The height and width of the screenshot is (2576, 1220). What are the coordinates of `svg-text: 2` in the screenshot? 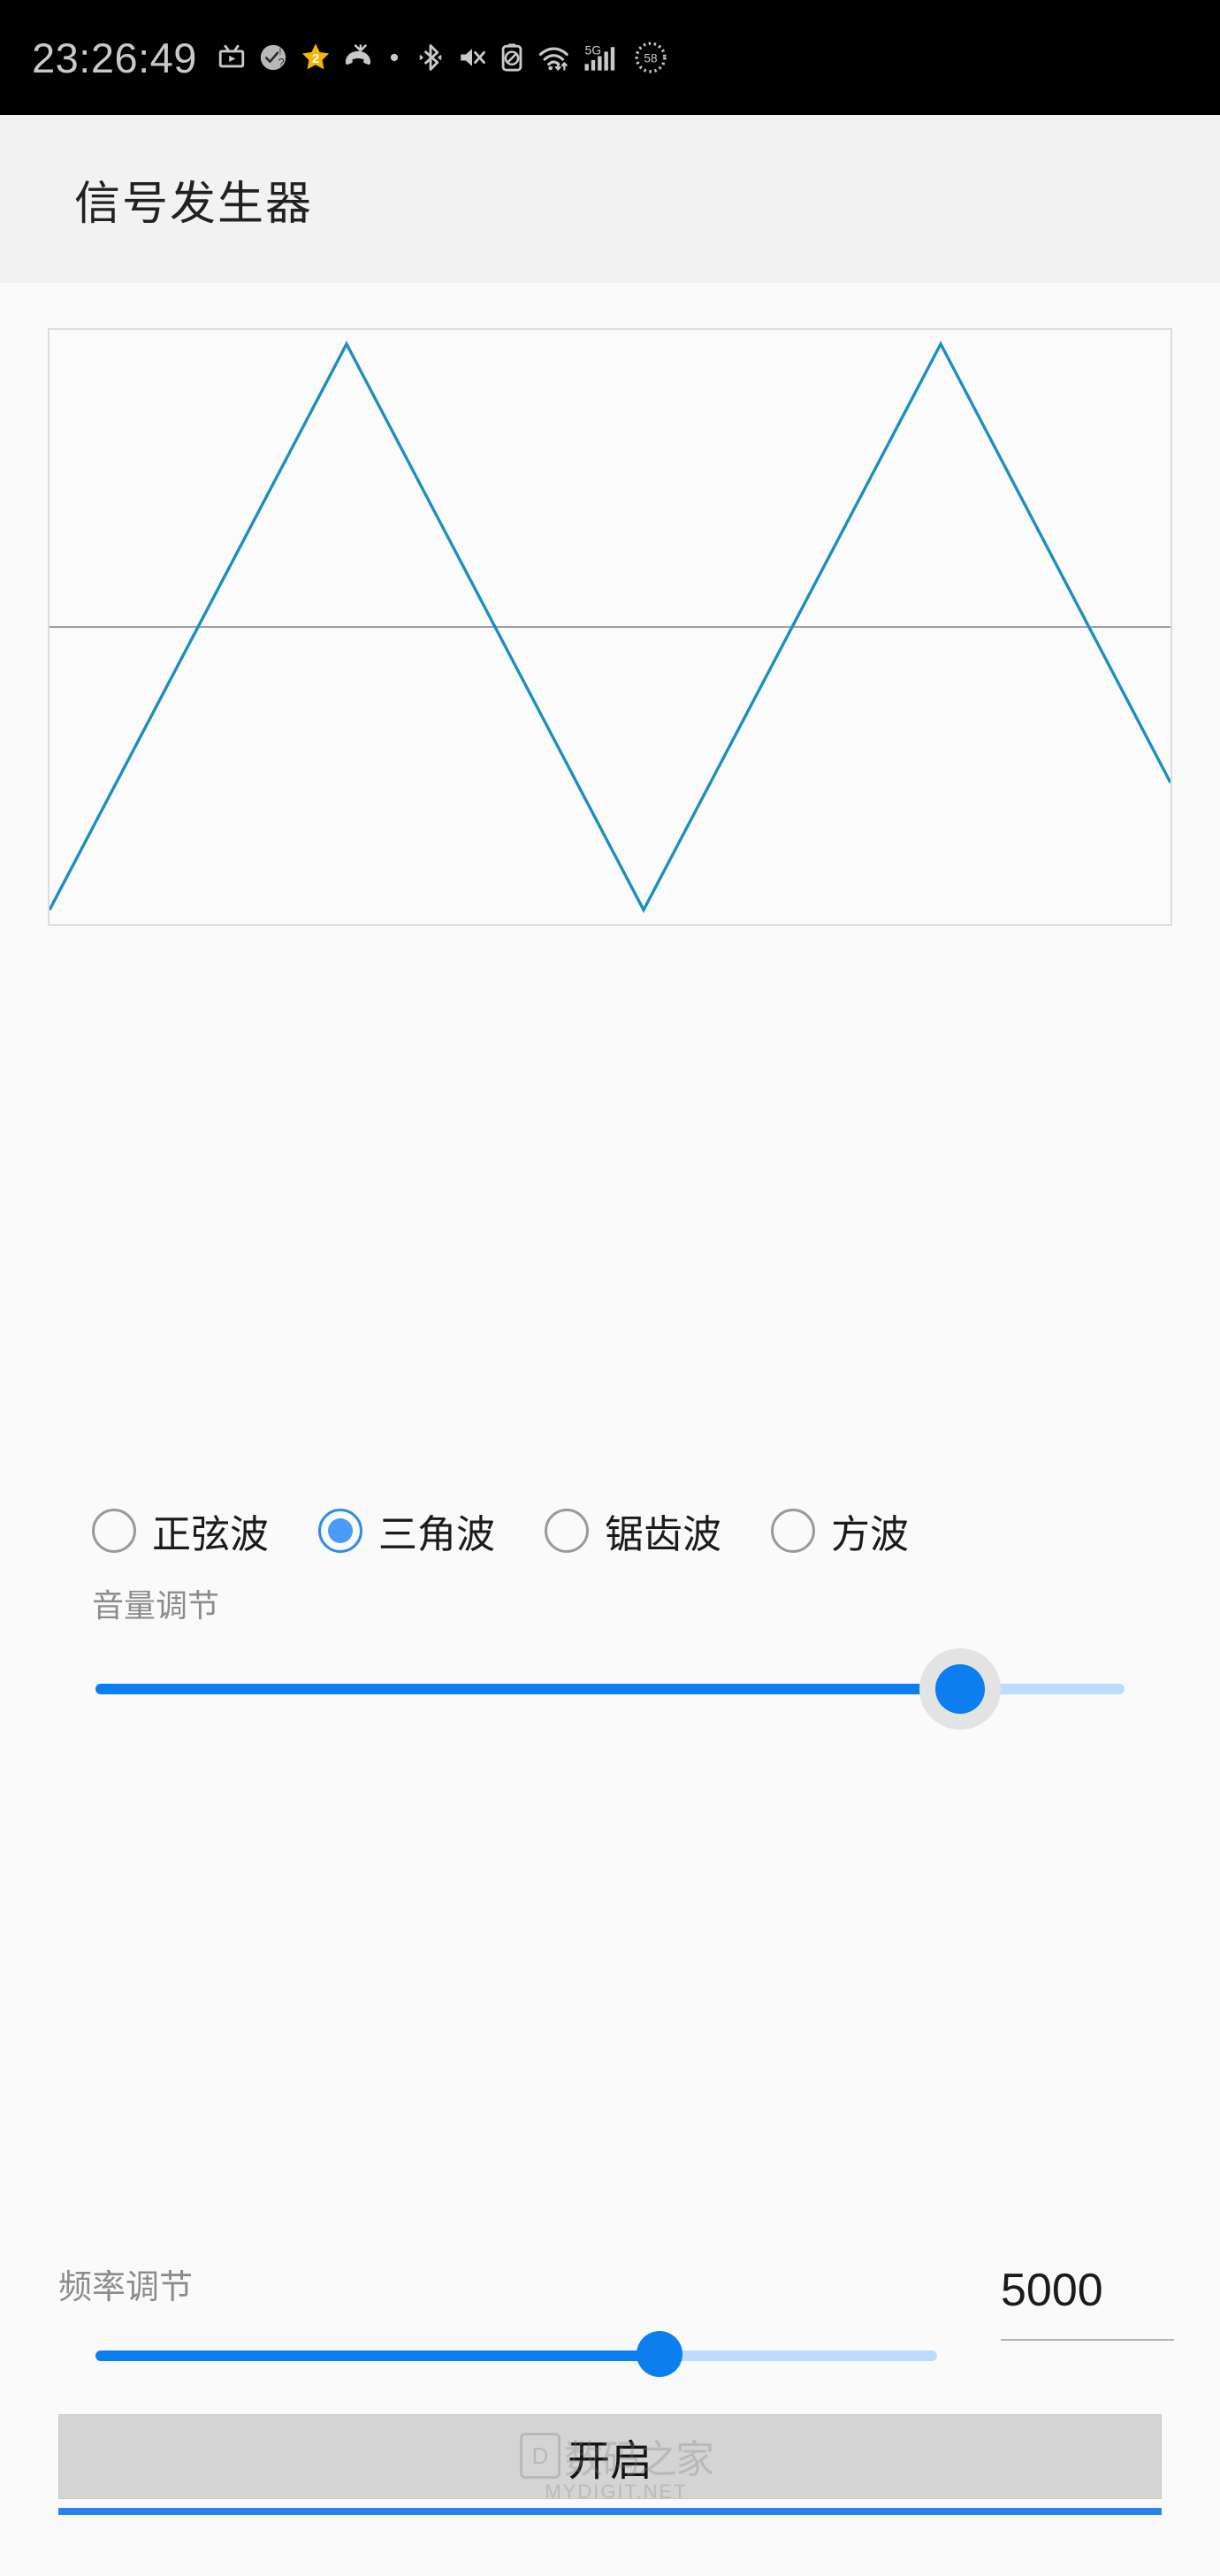 It's located at (315, 59).